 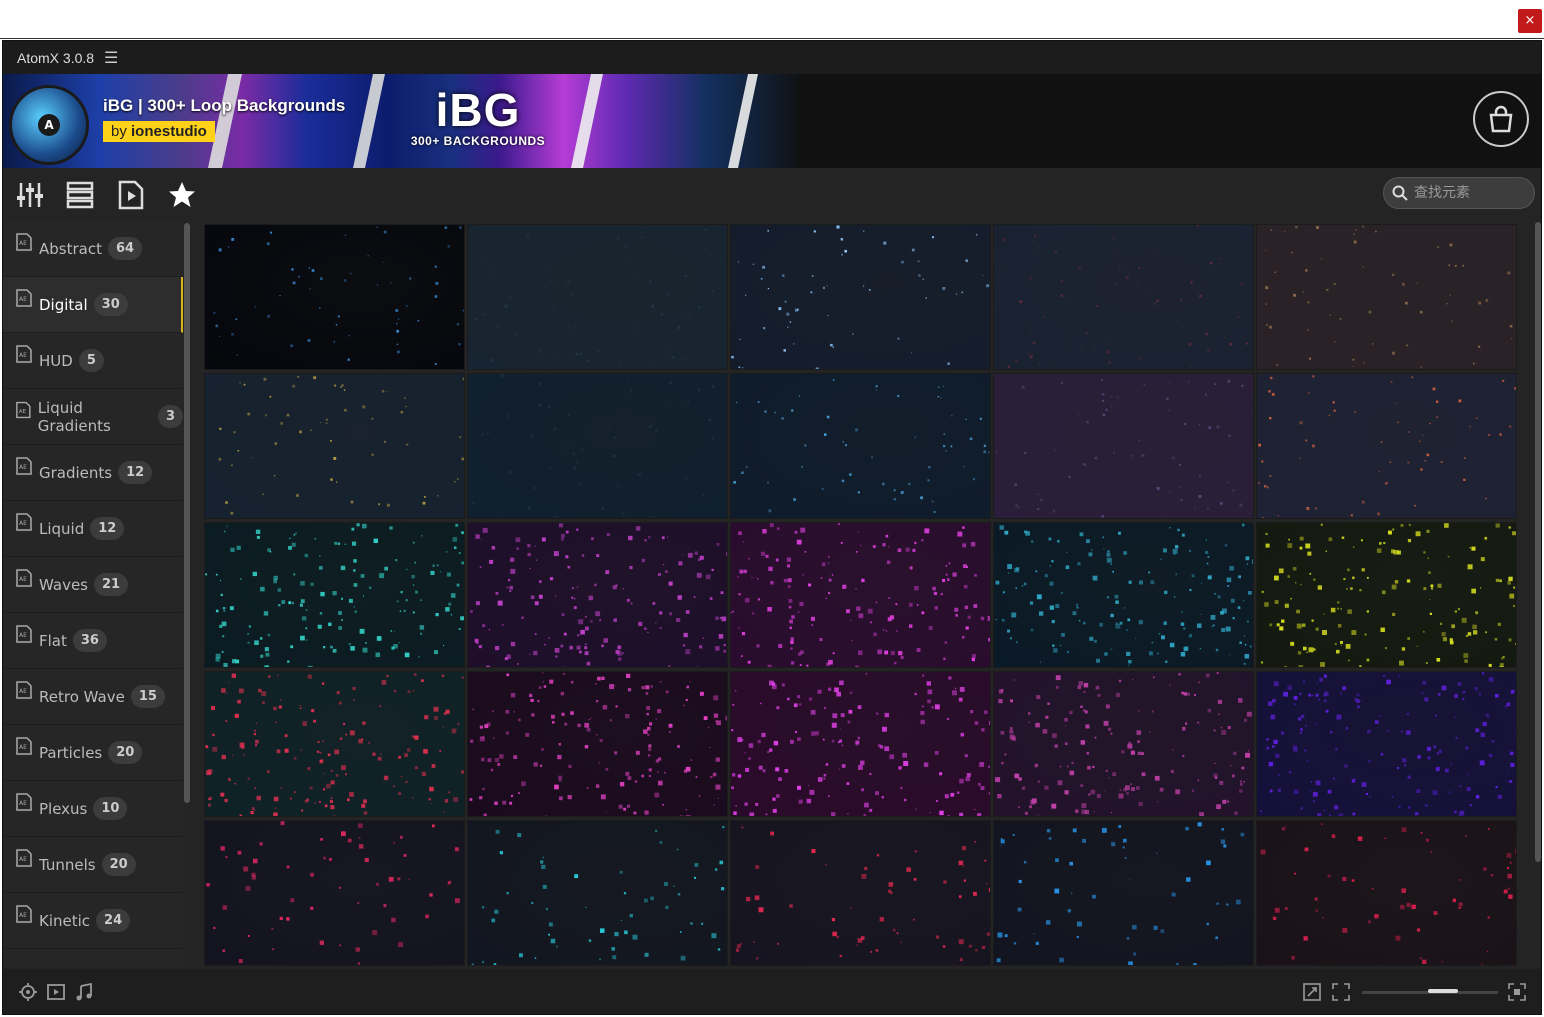 I want to click on expand-icon, so click(x=1312, y=992).